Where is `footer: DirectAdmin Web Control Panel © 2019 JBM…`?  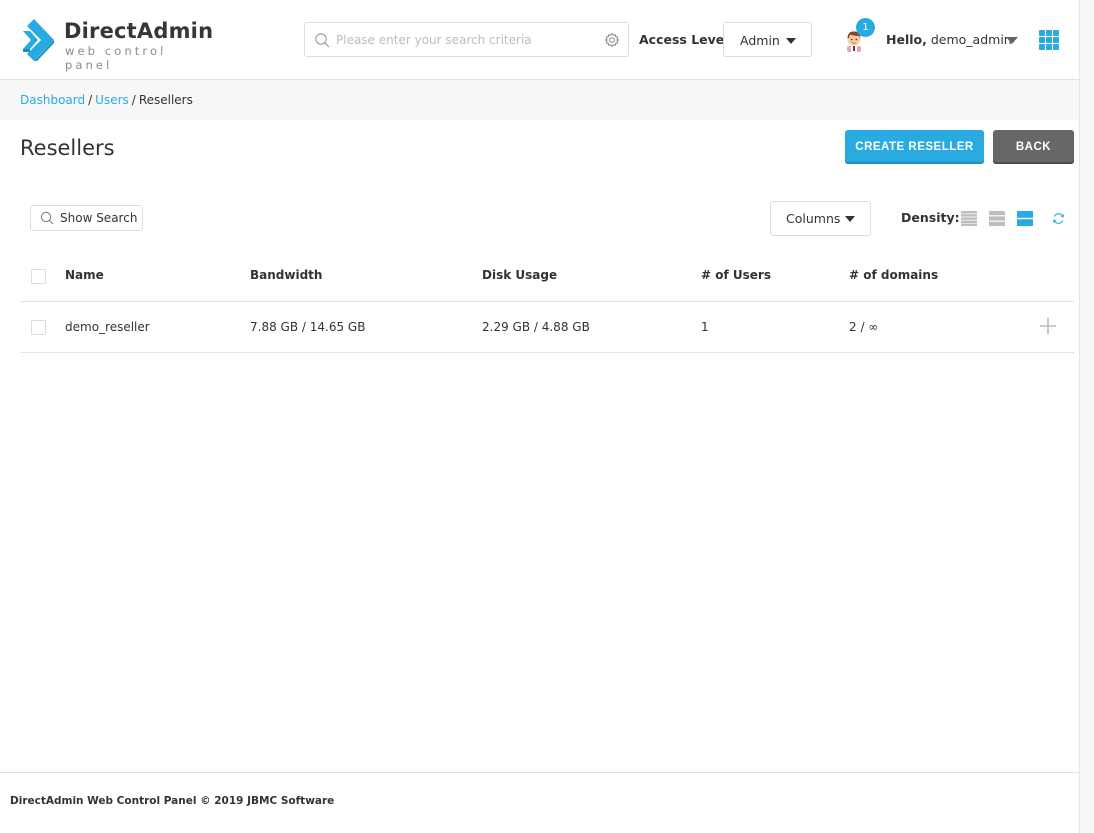 footer: DirectAdmin Web Control Panel © 2019 JBM… is located at coordinates (539, 802).